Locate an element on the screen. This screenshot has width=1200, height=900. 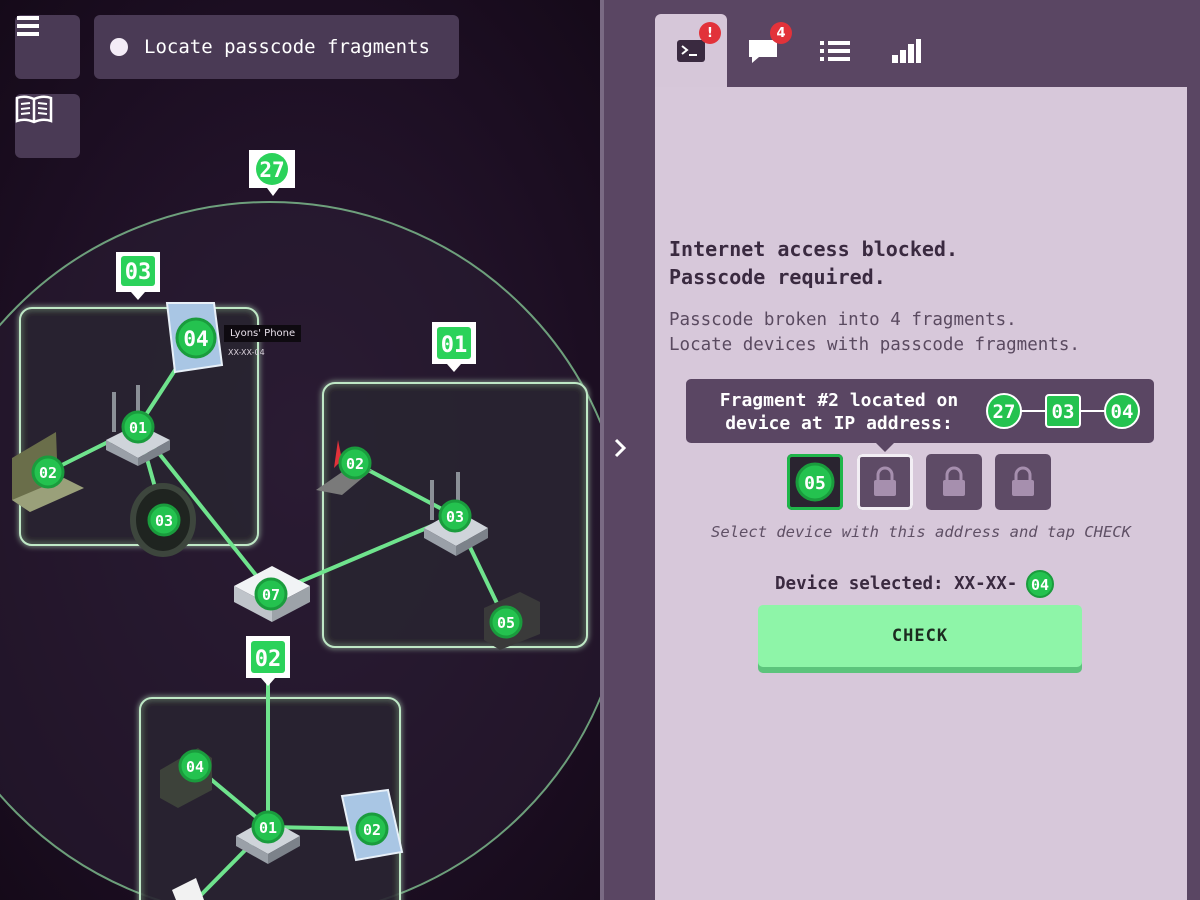
node-camera: 02 is located at coordinates (355, 463).